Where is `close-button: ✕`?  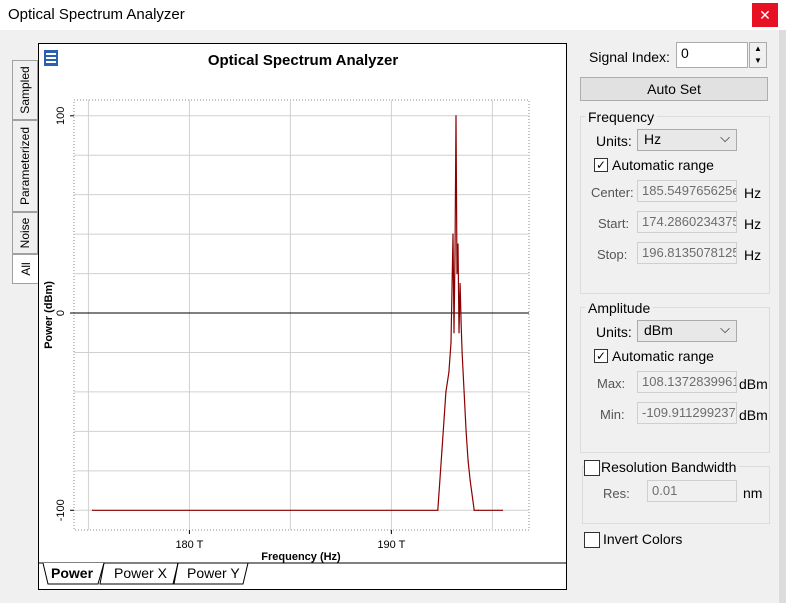
close-button: ✕ is located at coordinates (765, 15).